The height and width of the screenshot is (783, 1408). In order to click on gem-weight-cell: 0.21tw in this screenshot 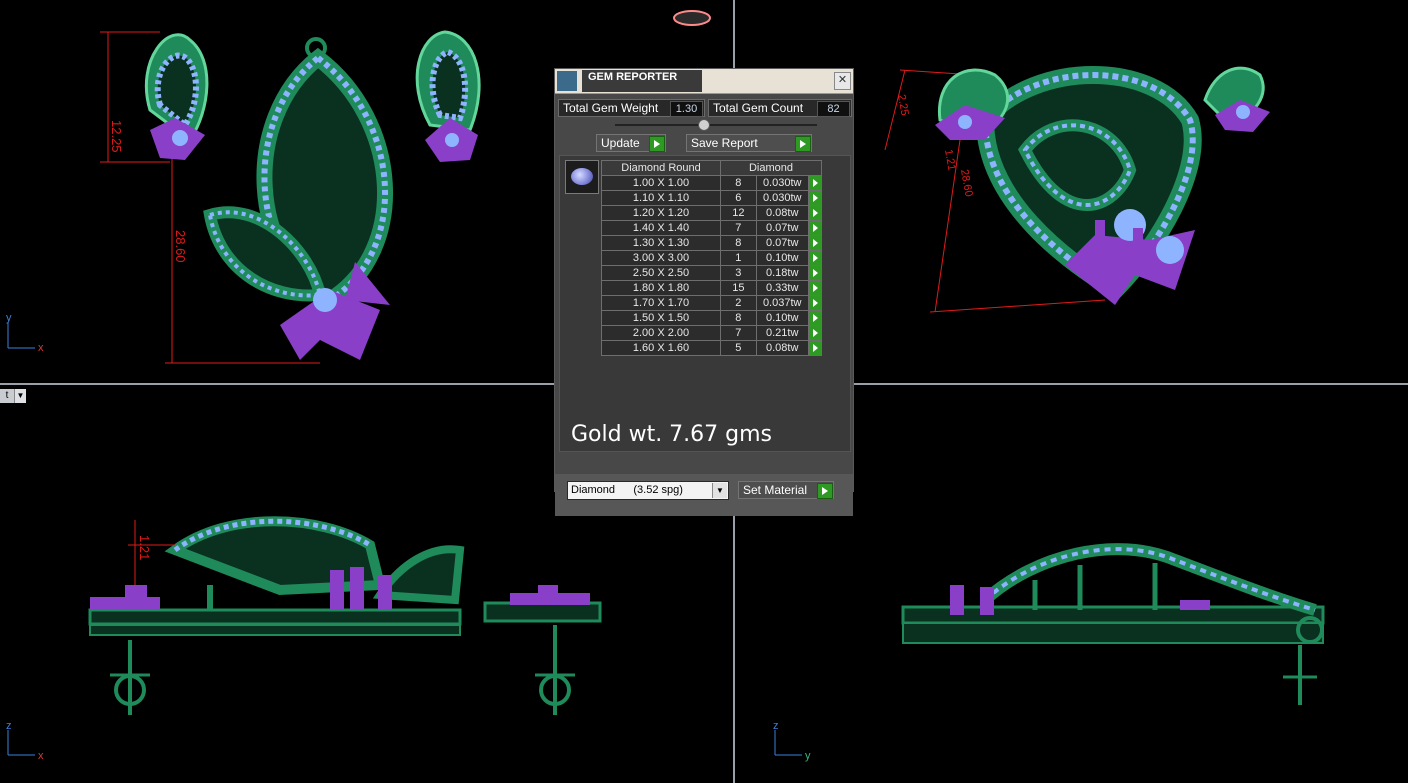, I will do `click(782, 333)`.